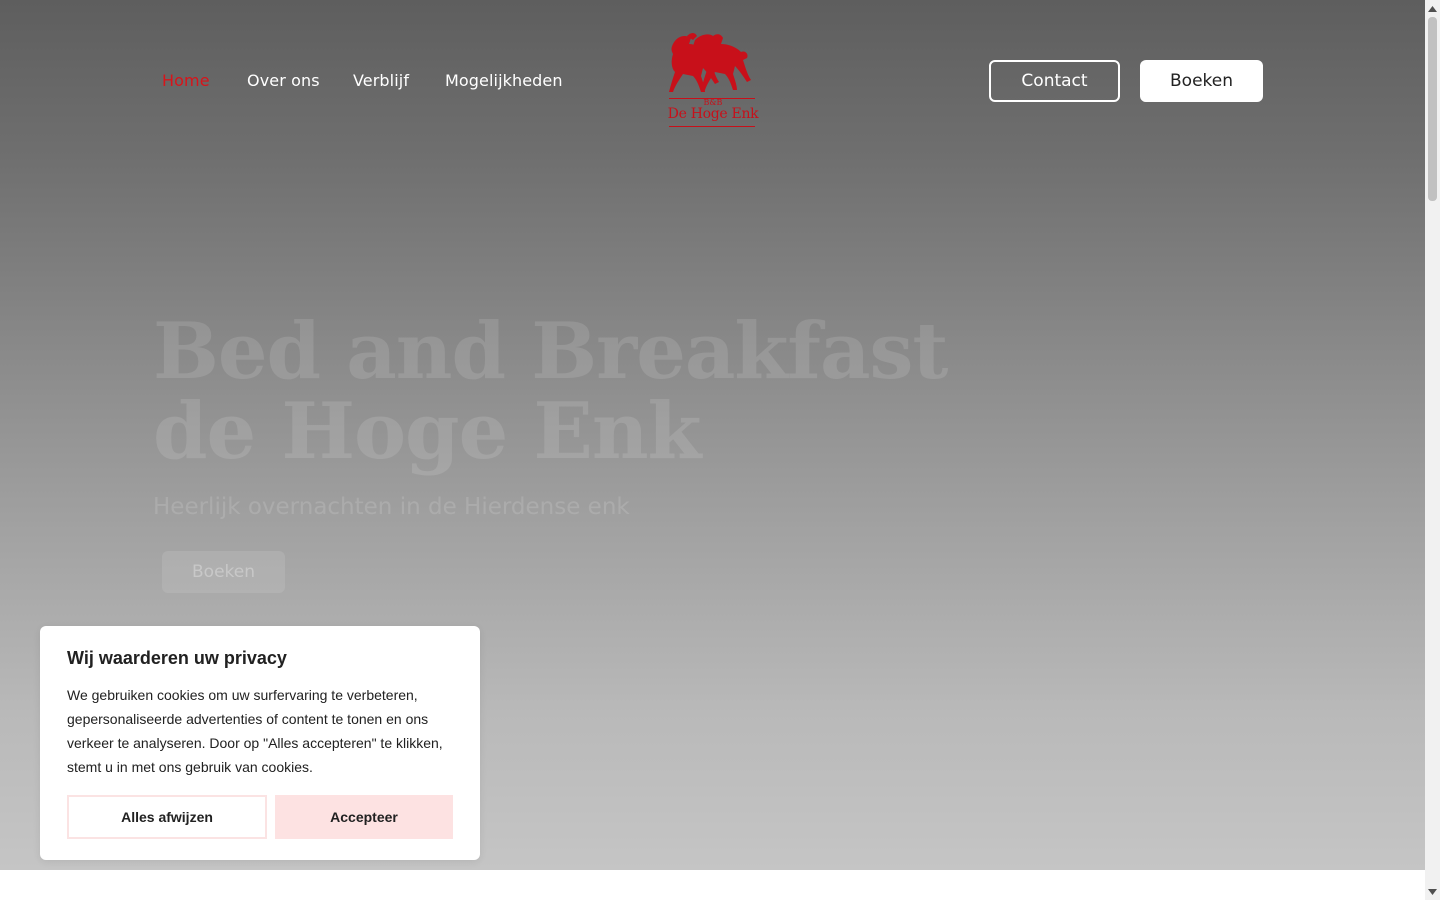  What do you see at coordinates (1432, 8) in the screenshot?
I see `scroll-up-arrow-icon` at bounding box center [1432, 8].